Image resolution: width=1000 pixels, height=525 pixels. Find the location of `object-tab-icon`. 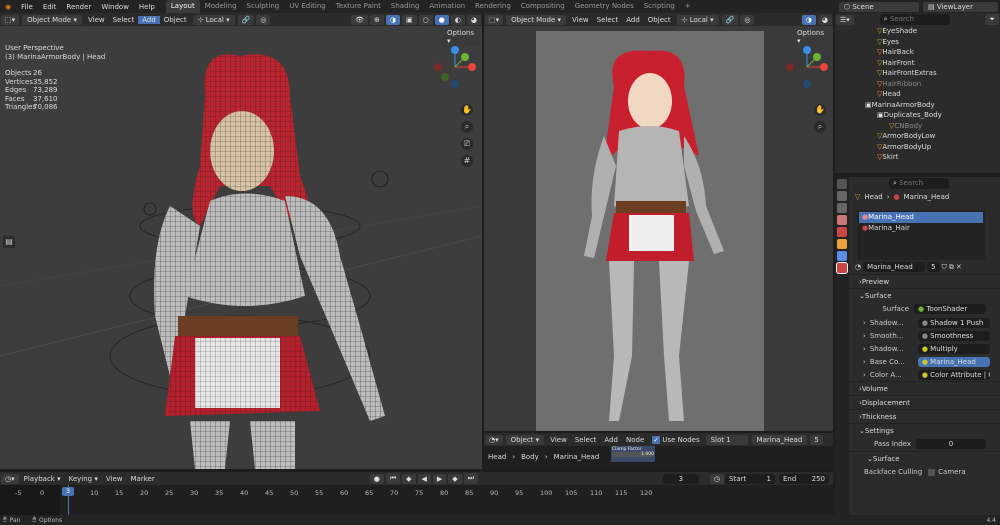

object-tab-icon is located at coordinates (842, 244).